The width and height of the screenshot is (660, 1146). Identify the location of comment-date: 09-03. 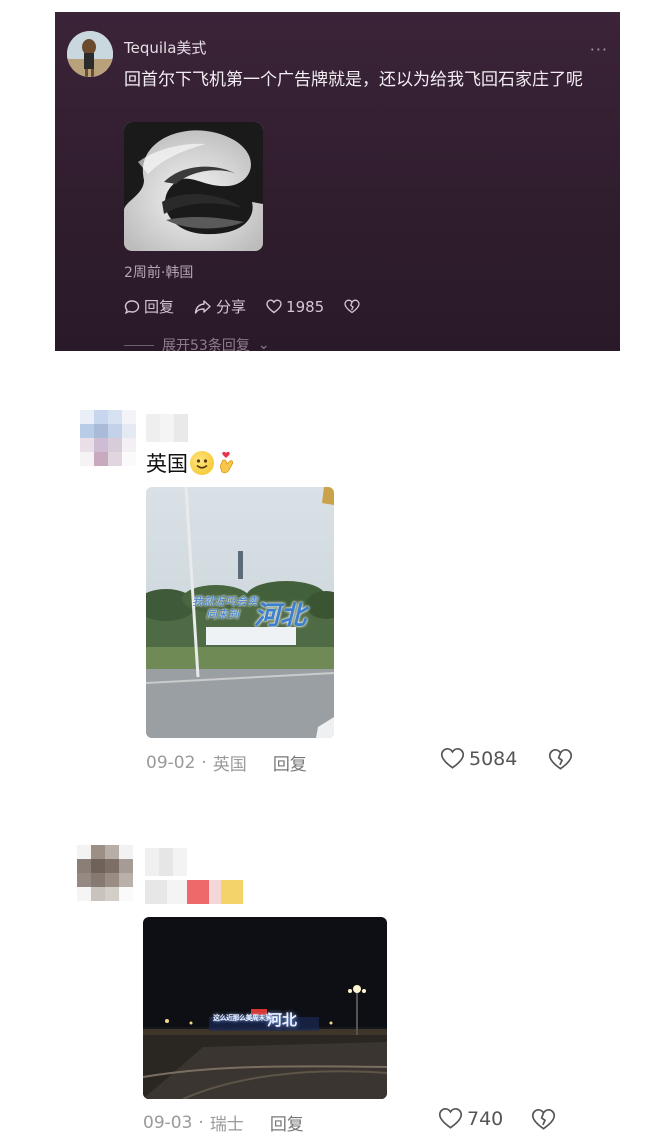
(168, 1122).